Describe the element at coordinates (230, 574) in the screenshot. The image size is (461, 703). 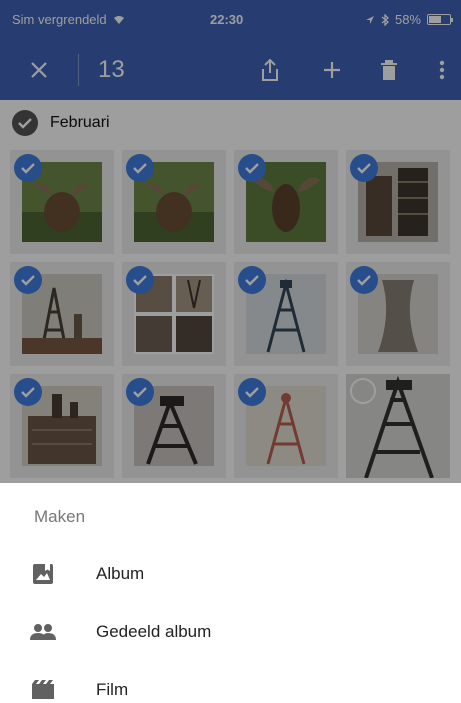
I see `create-album-item: Album` at that location.